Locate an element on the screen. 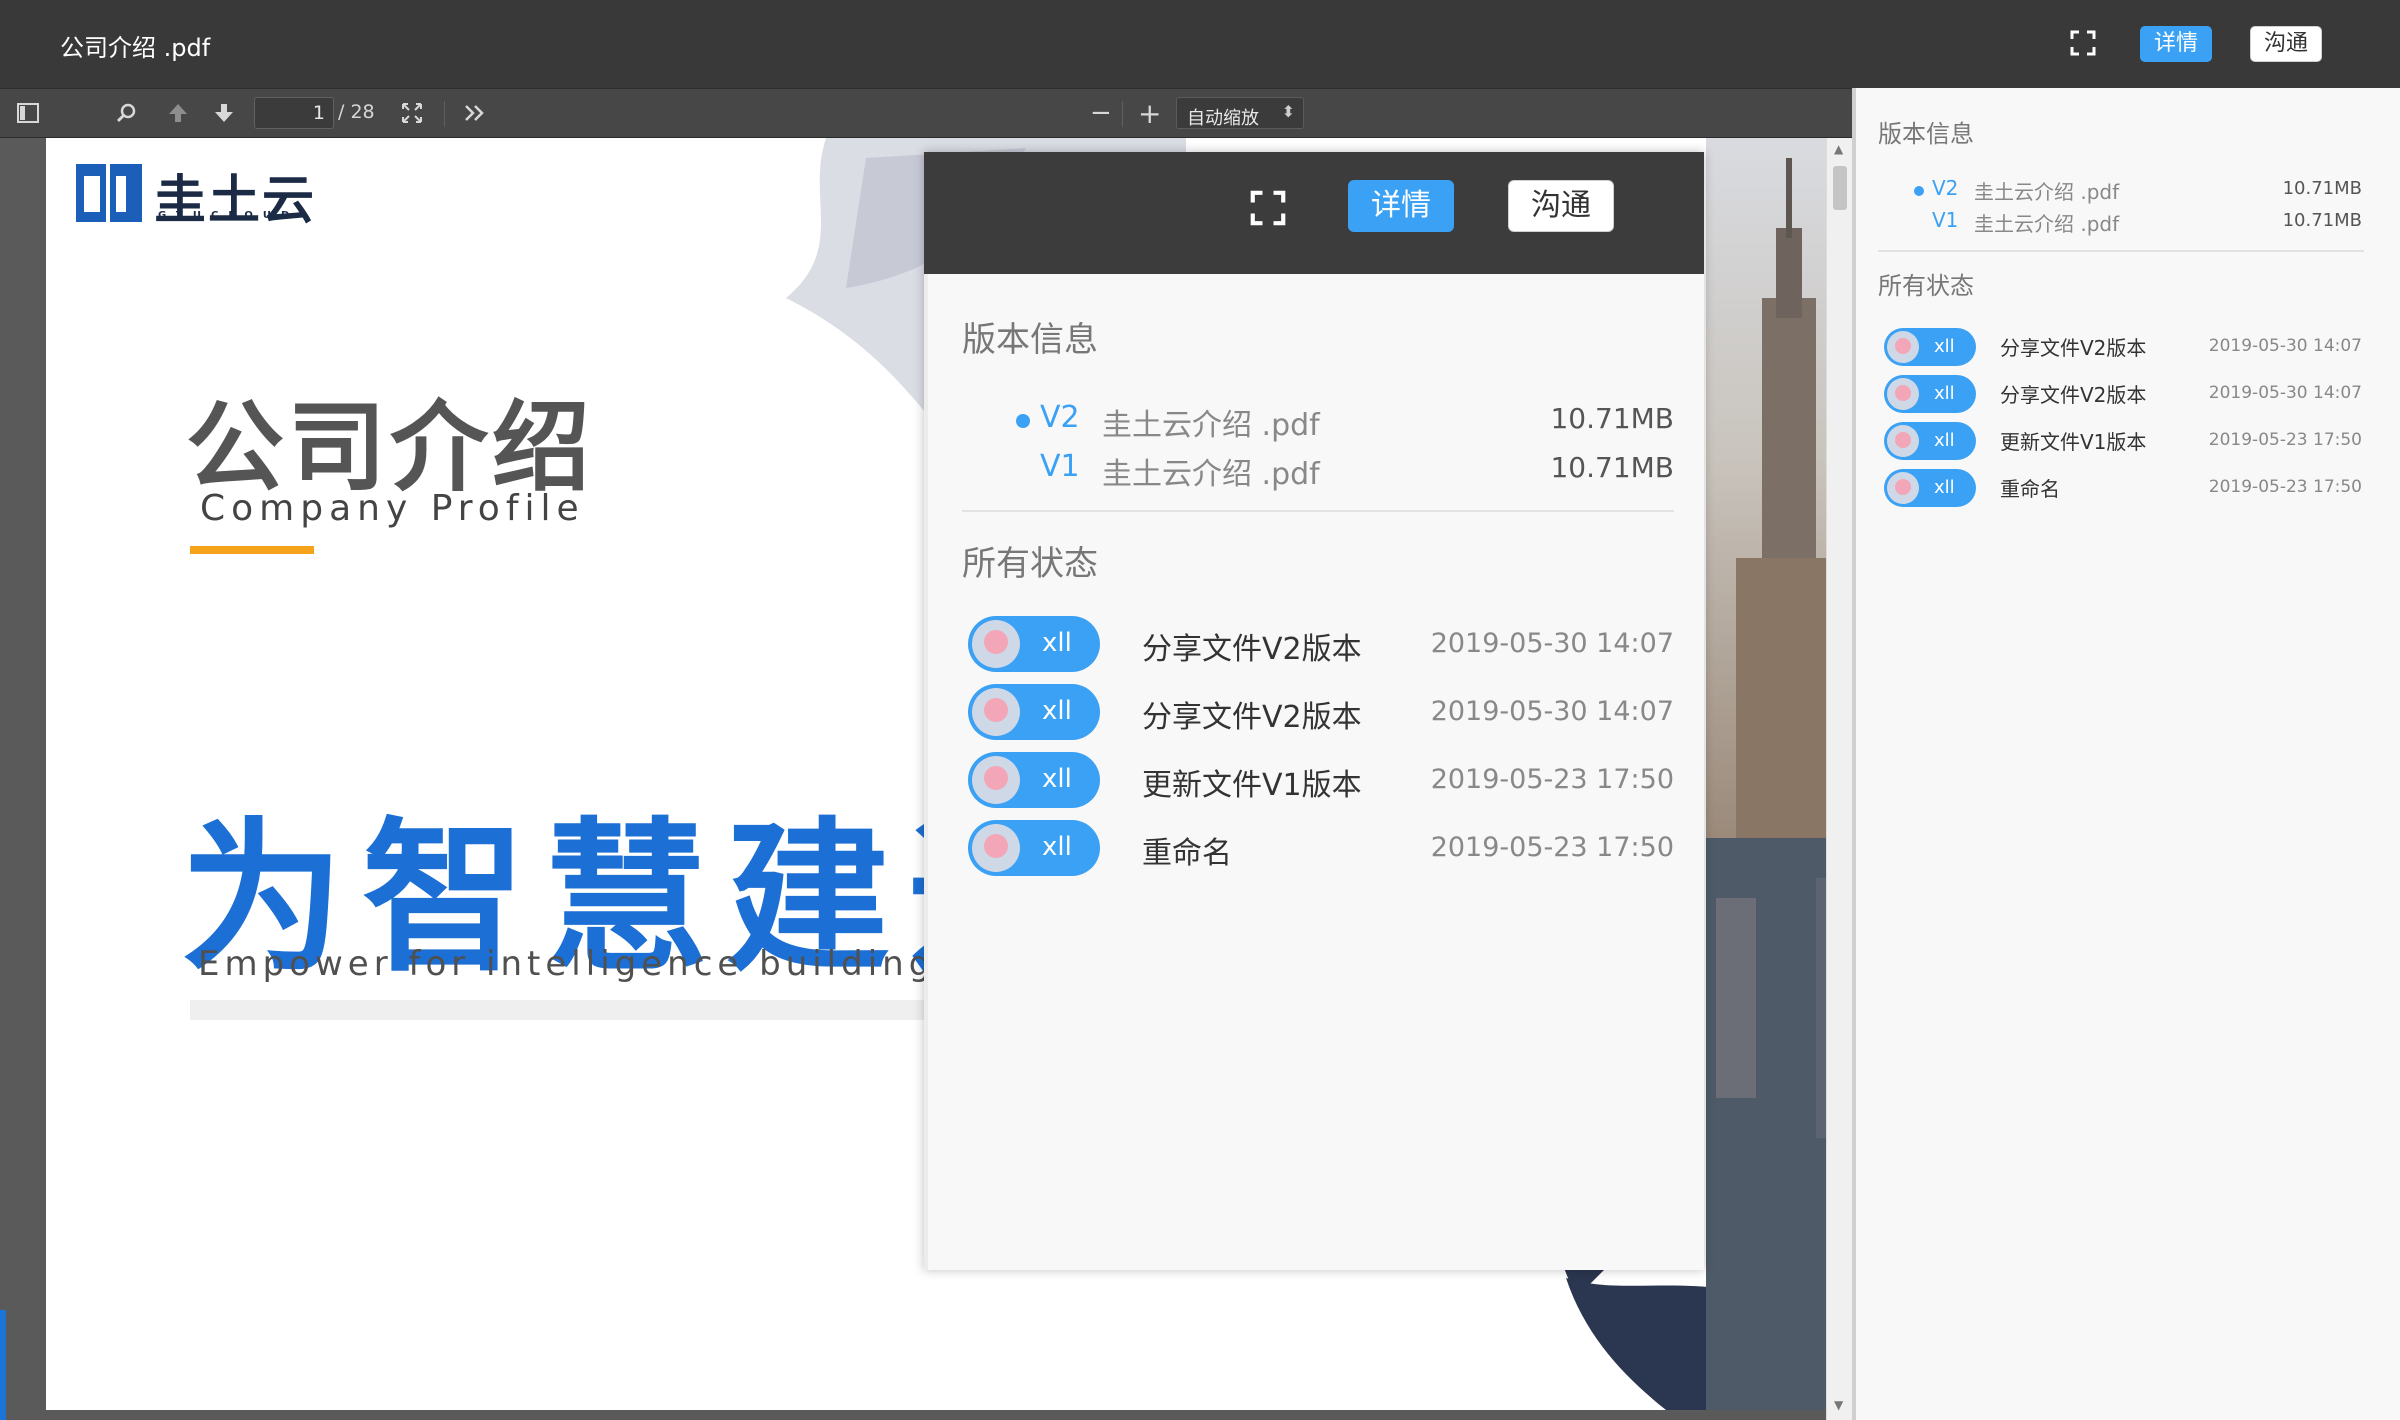 The width and height of the screenshot is (2400, 1420). logo-subtext: GTUCLOUD is located at coordinates (229, 215).